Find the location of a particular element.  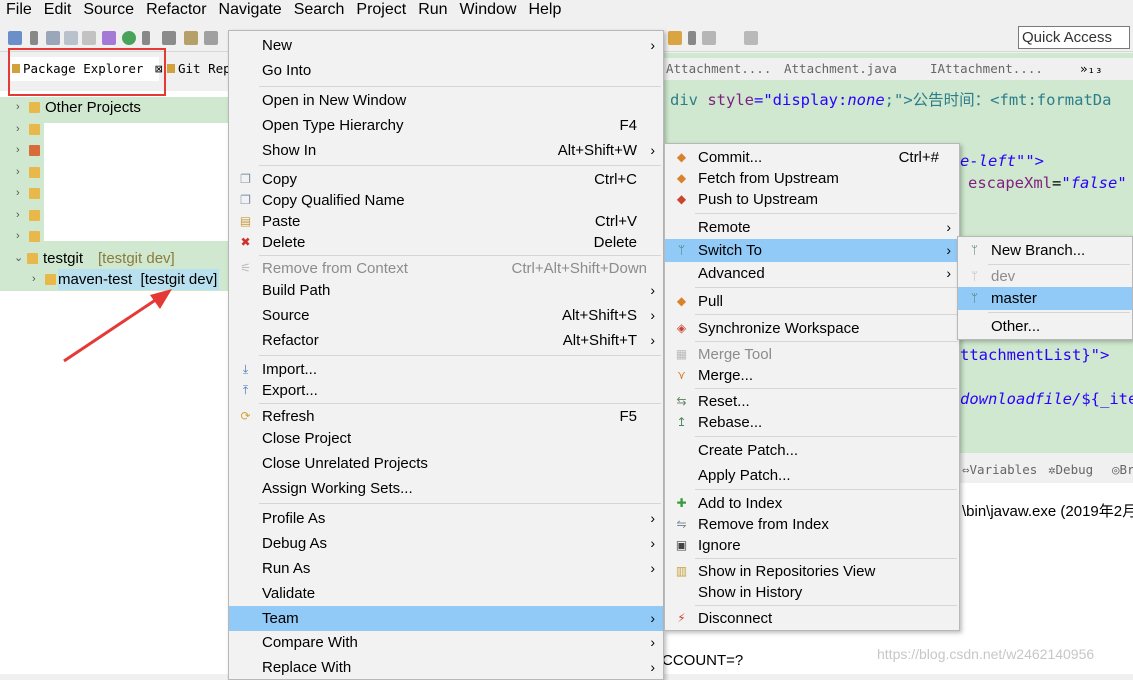

pin-icon is located at coordinates (751, 38).